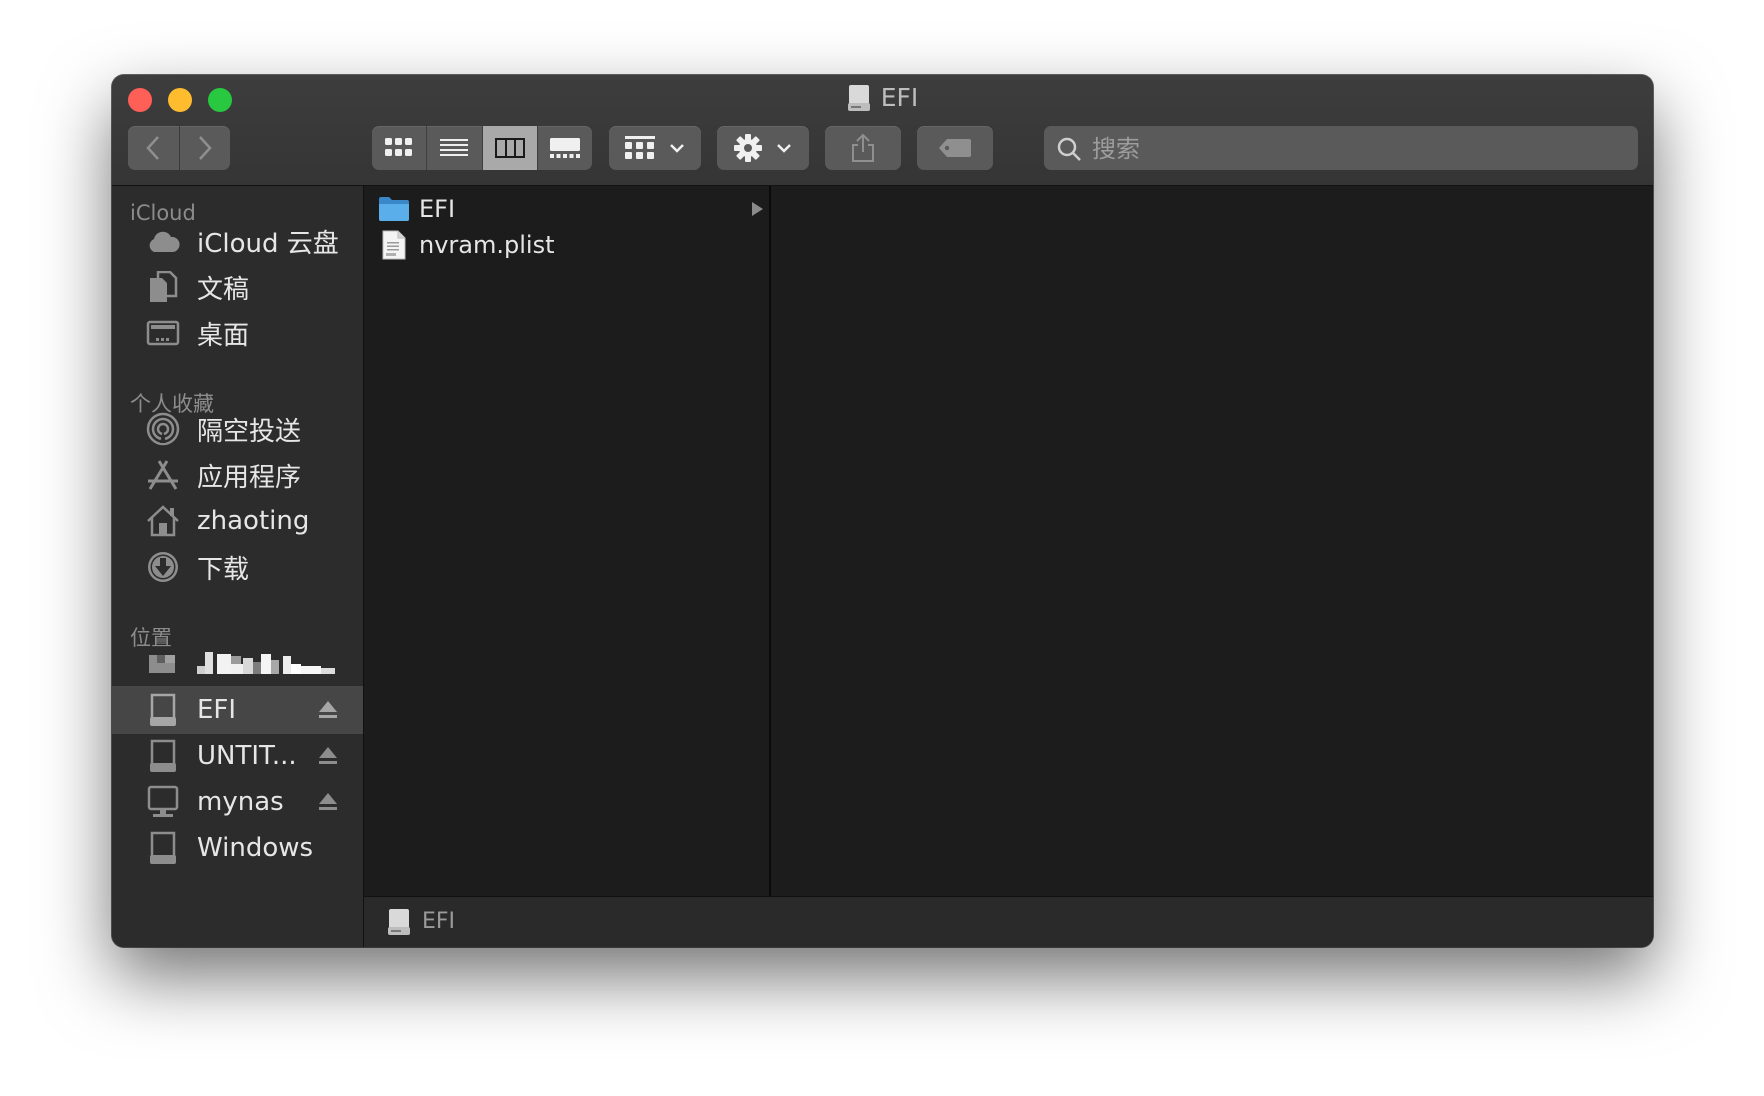 Image resolution: width=1764 pixels, height=1096 pixels. Describe the element at coordinates (1008, 921) in the screenshot. I see `path-bar: EFI` at that location.